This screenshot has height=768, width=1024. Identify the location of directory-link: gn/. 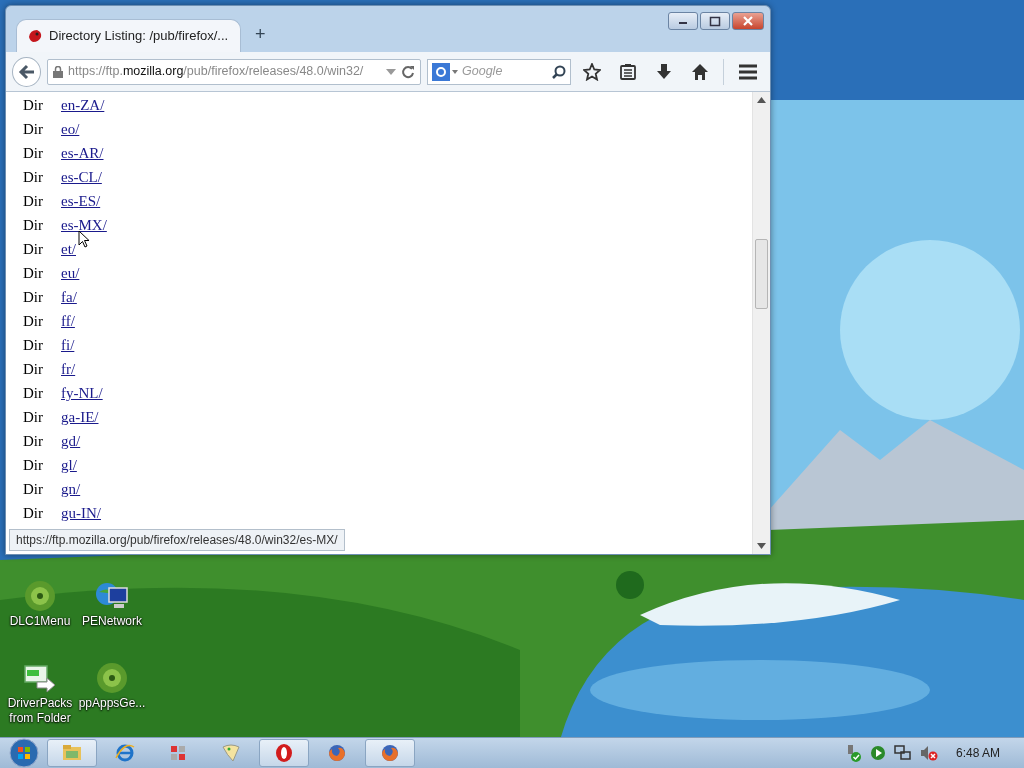
(71, 489).